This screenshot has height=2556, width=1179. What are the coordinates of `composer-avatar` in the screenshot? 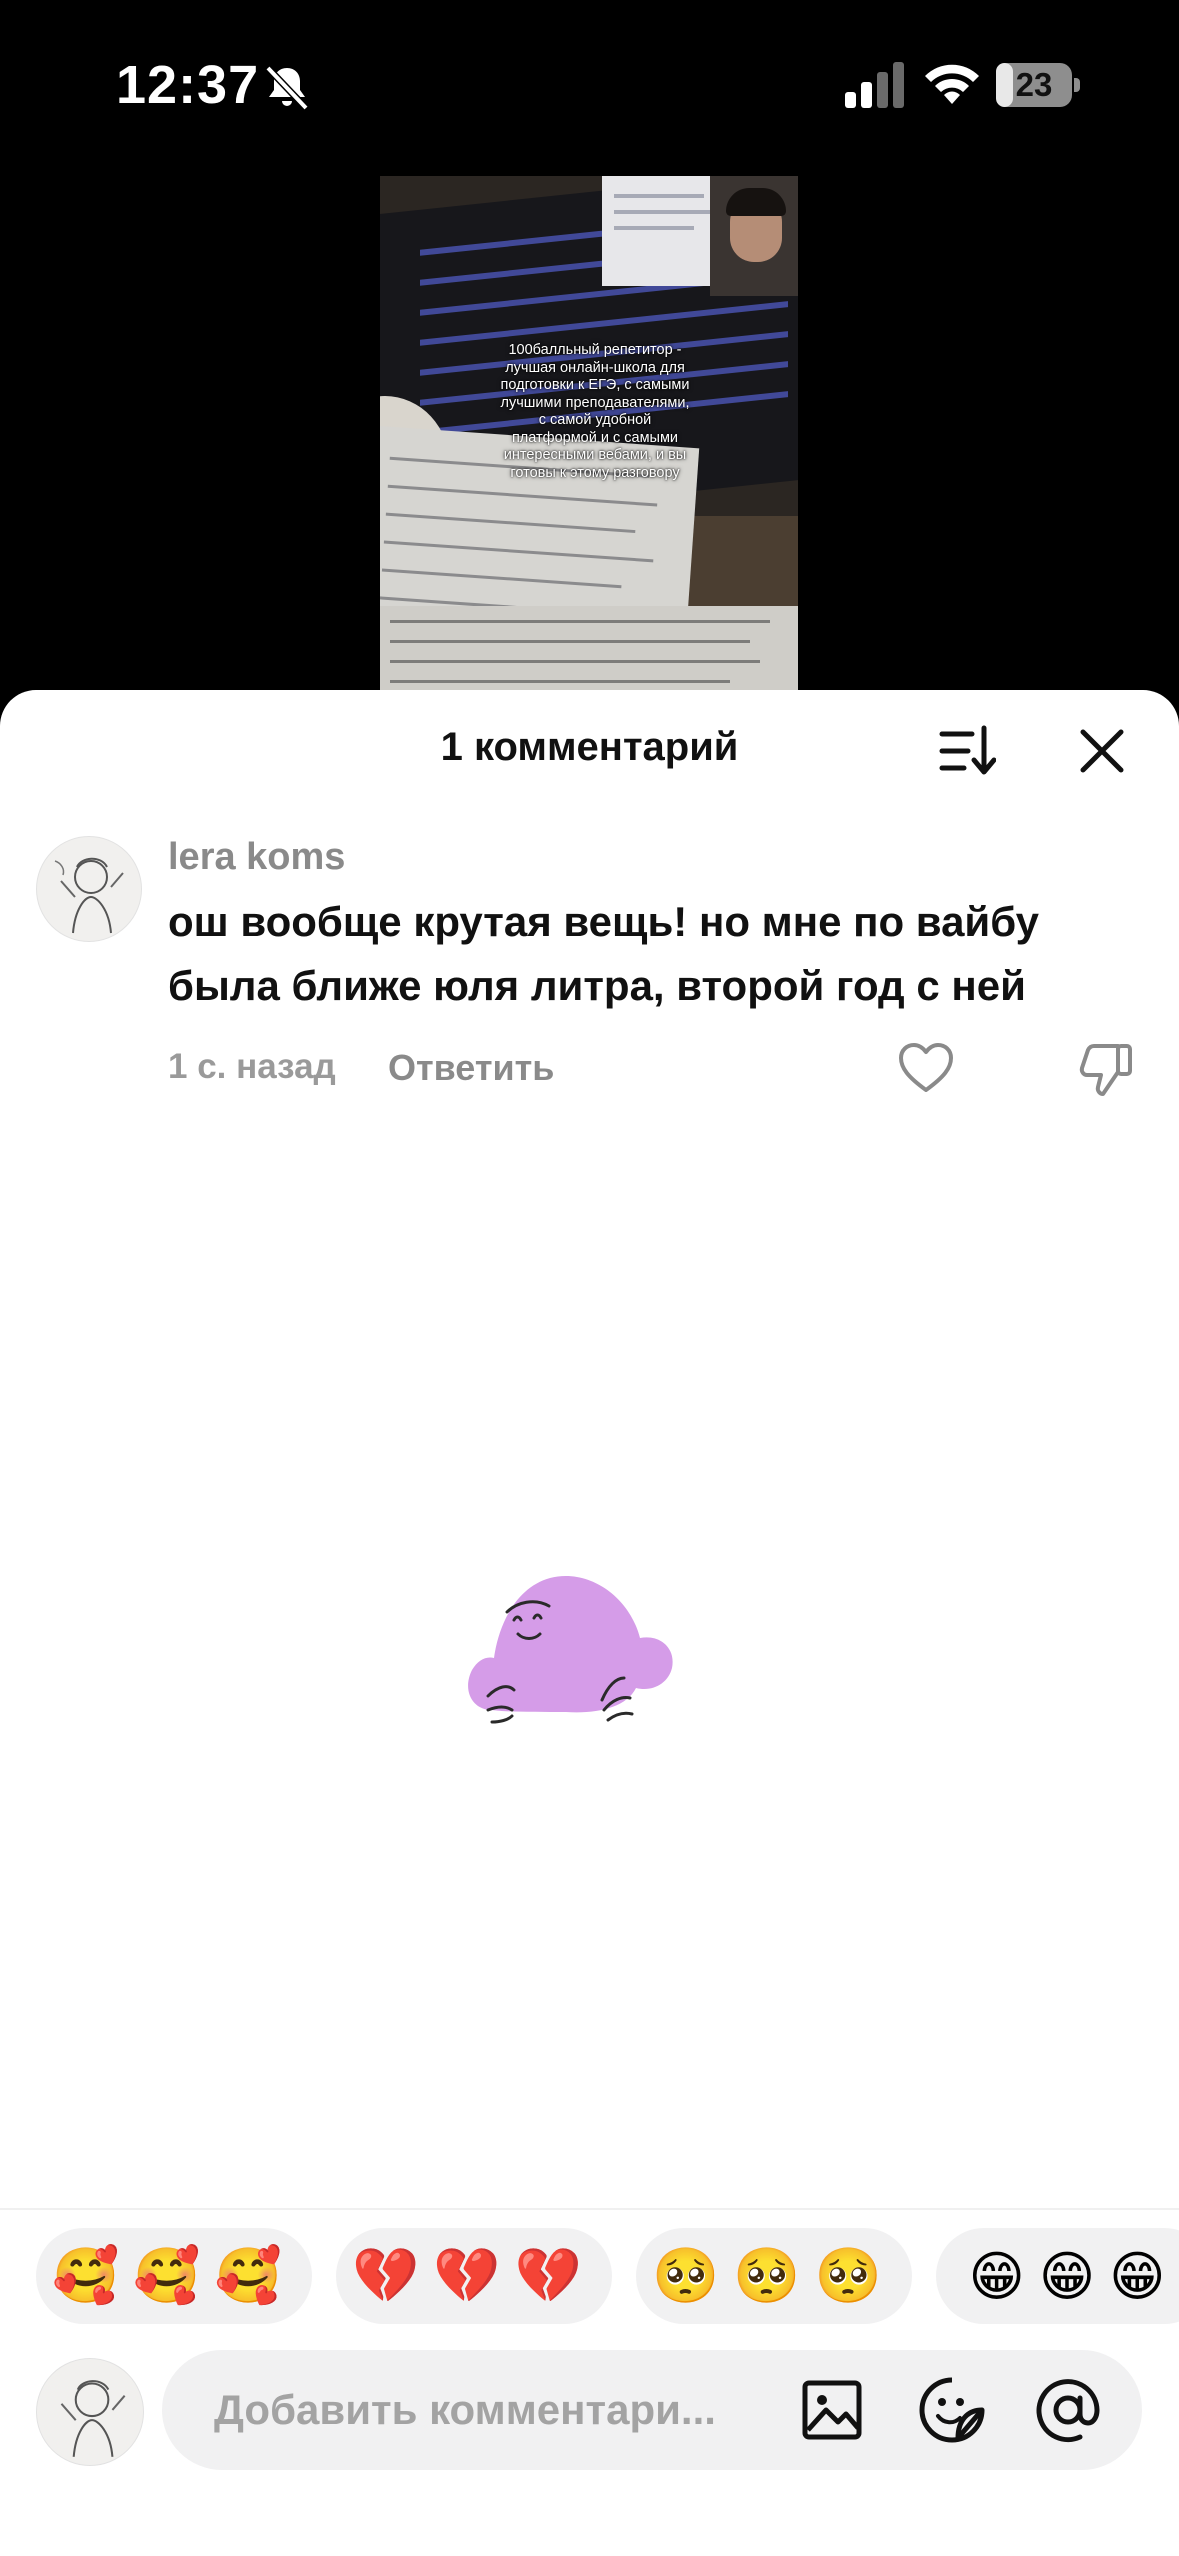 It's located at (90, 2412).